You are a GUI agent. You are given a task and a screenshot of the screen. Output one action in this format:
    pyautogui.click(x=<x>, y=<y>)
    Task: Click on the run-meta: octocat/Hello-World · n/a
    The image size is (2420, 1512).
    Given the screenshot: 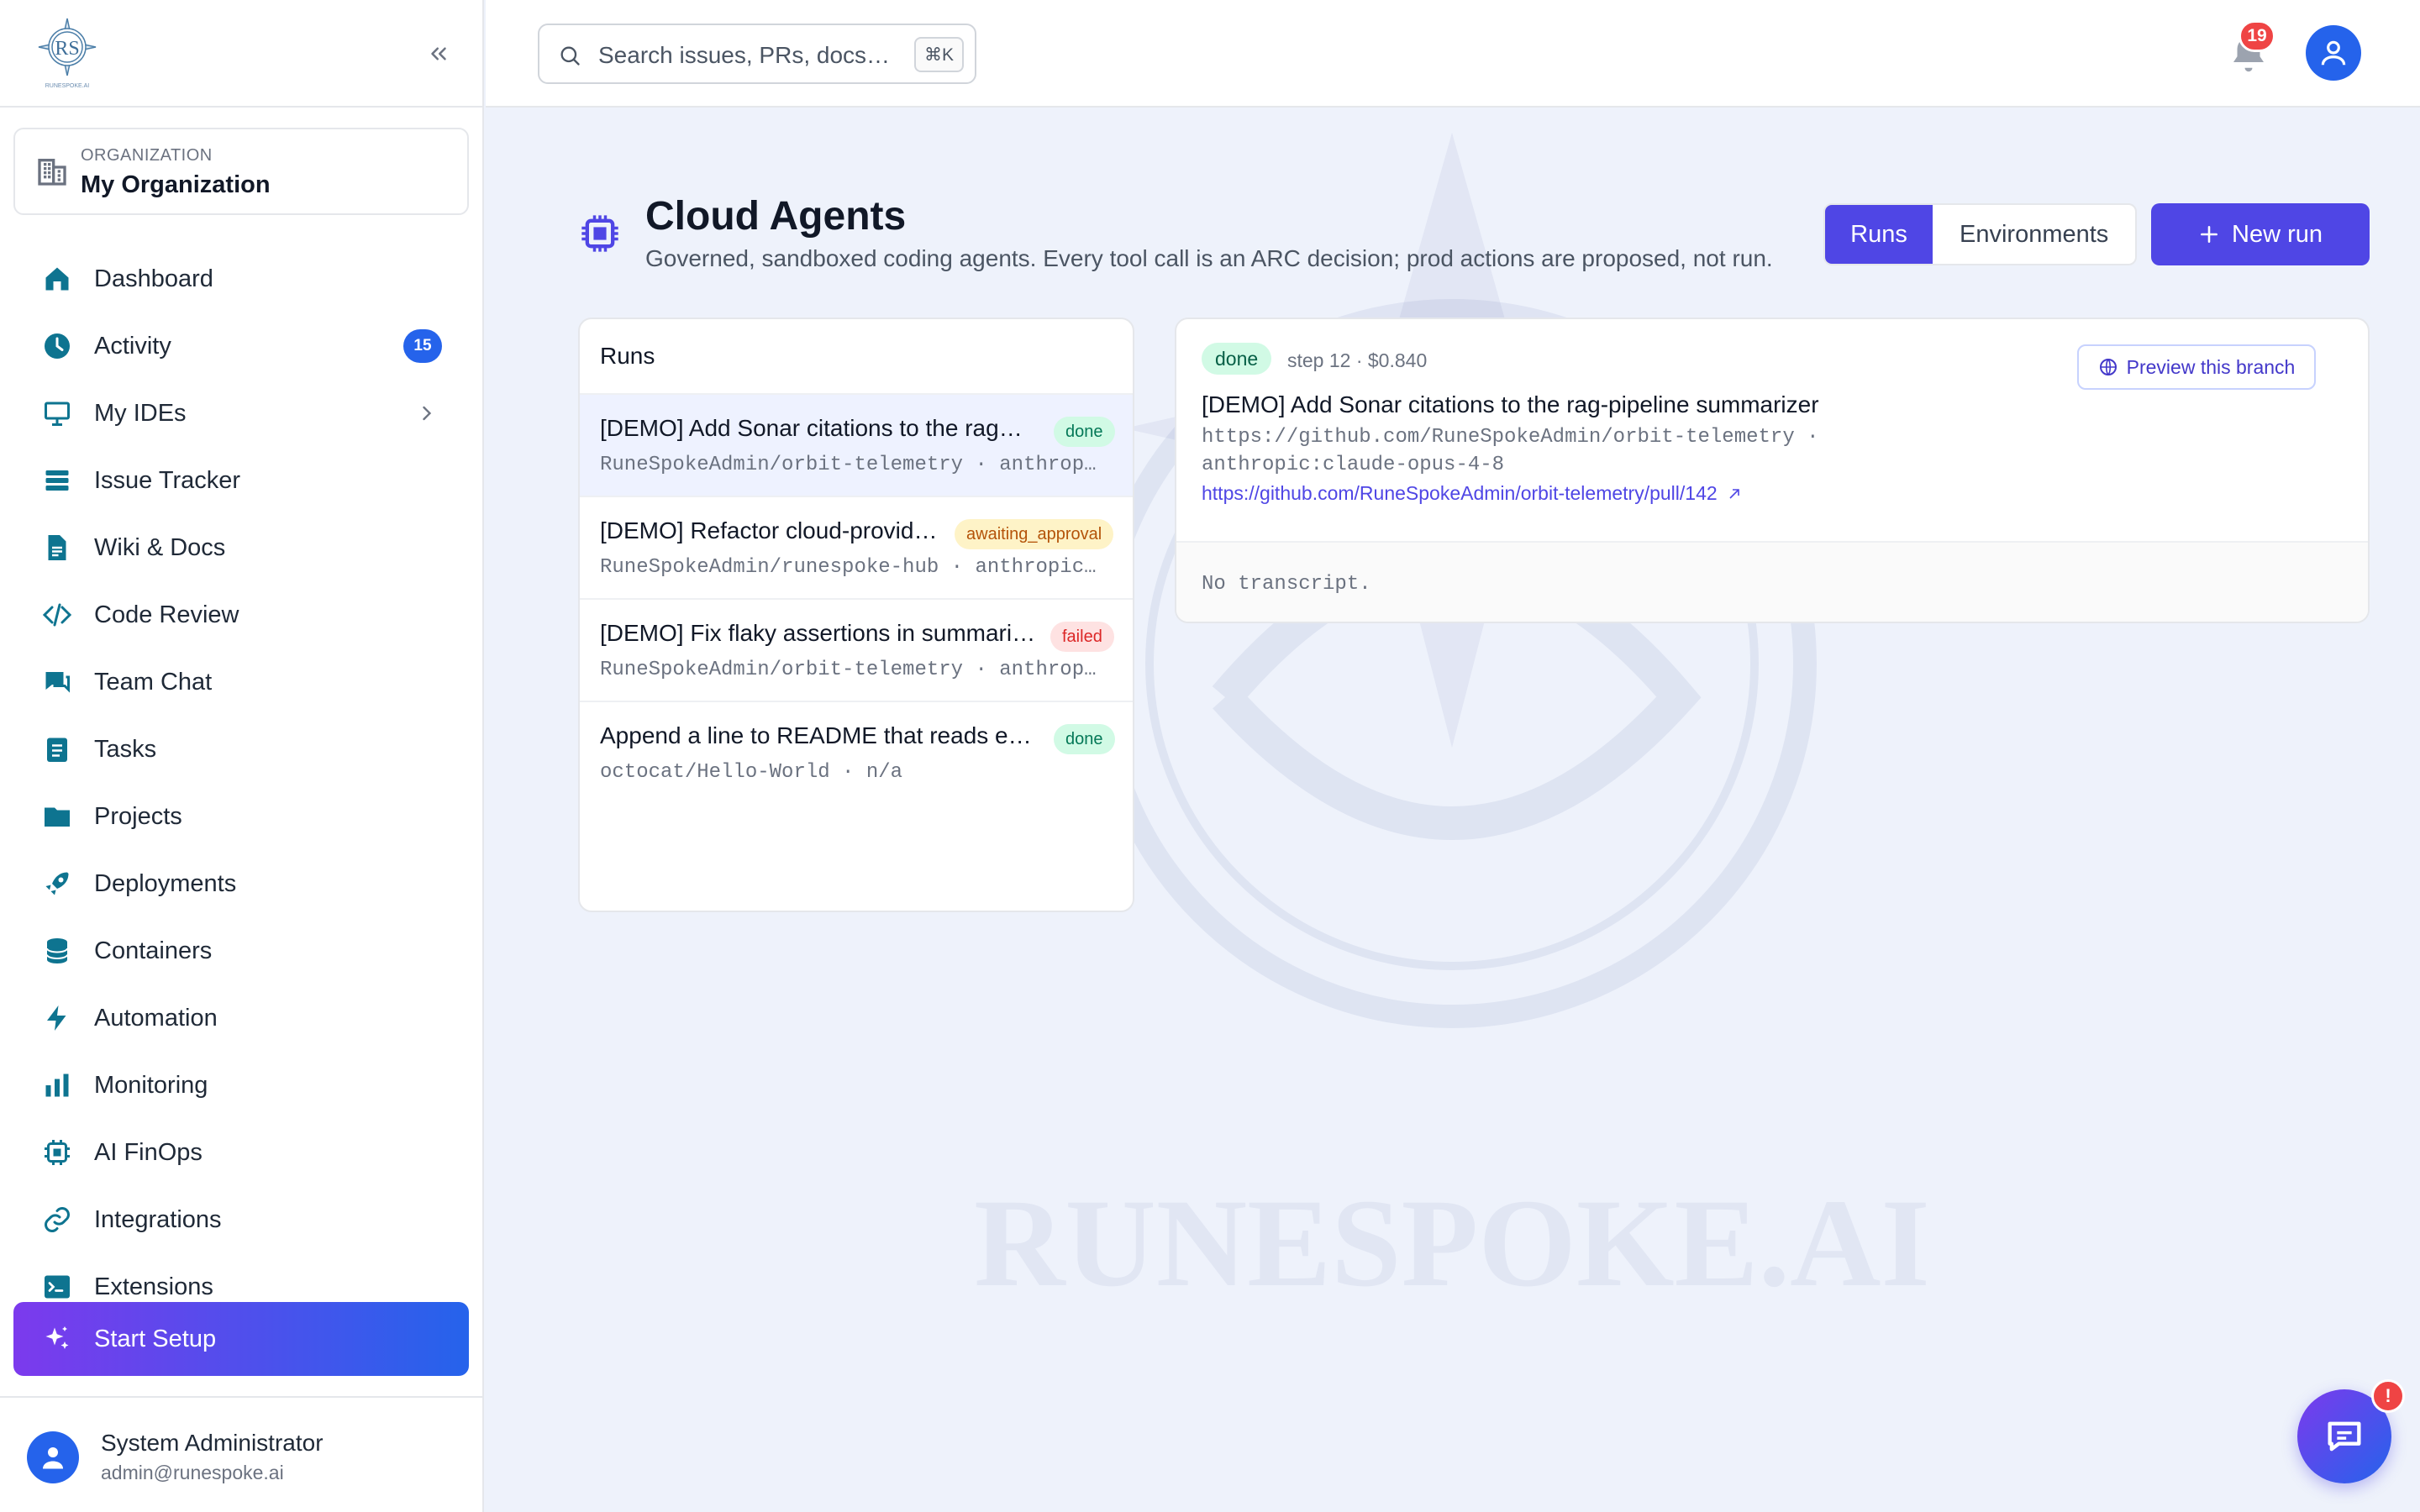 What is the action you would take?
    pyautogui.click(x=751, y=772)
    